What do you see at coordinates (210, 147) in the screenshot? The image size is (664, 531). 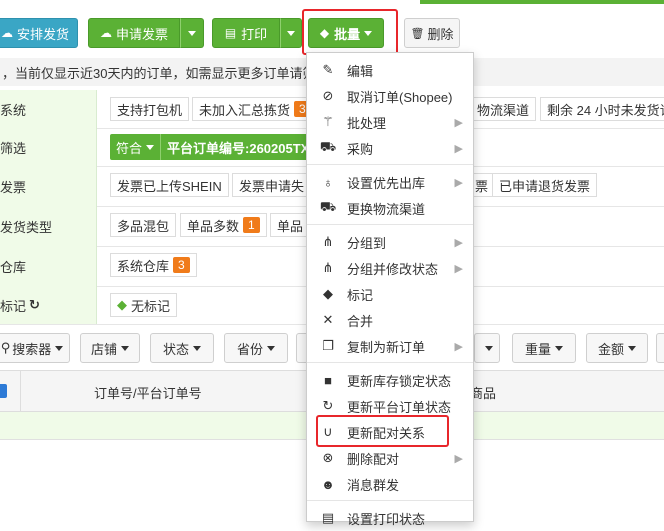 I see `search-condition-tag: 符合 平台订单编号:260205TX` at bounding box center [210, 147].